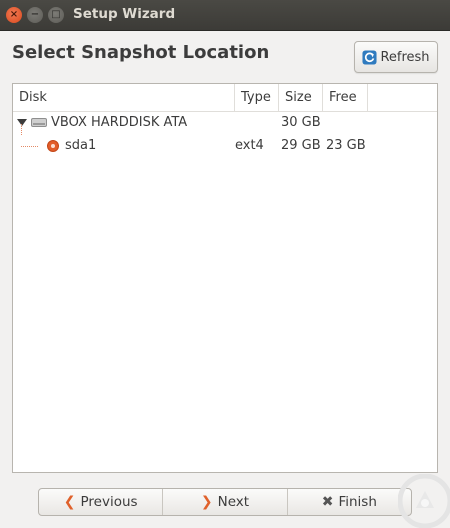  What do you see at coordinates (206, 502) in the screenshot?
I see `chevron-right-icon: ❯` at bounding box center [206, 502].